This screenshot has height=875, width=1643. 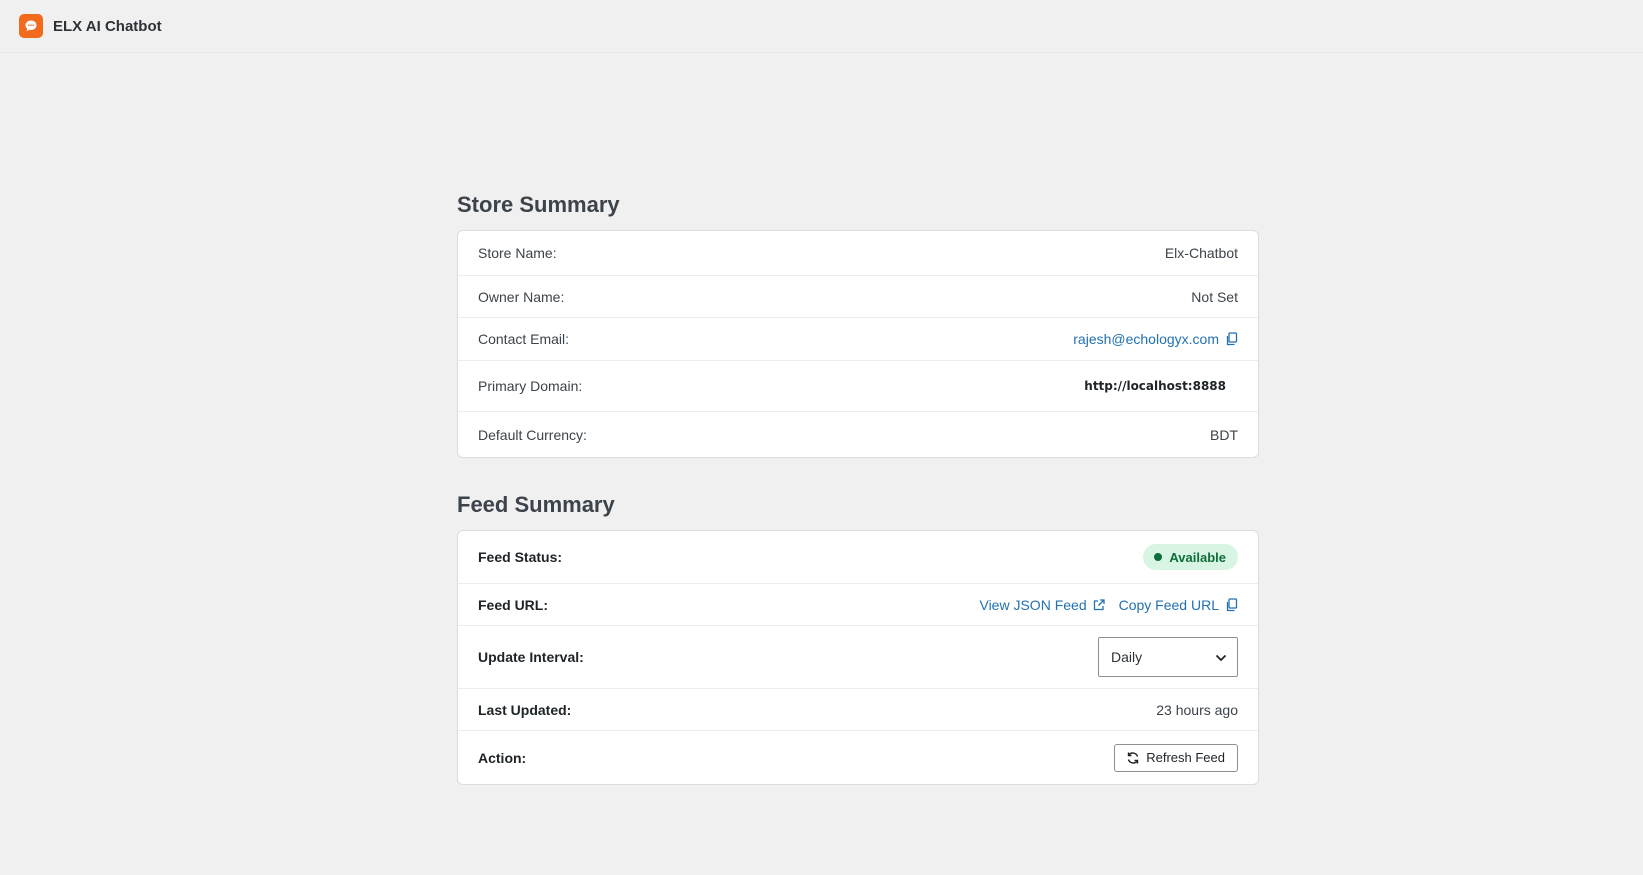 What do you see at coordinates (107, 26) in the screenshot?
I see `app-title: ELX AI Chatbot` at bounding box center [107, 26].